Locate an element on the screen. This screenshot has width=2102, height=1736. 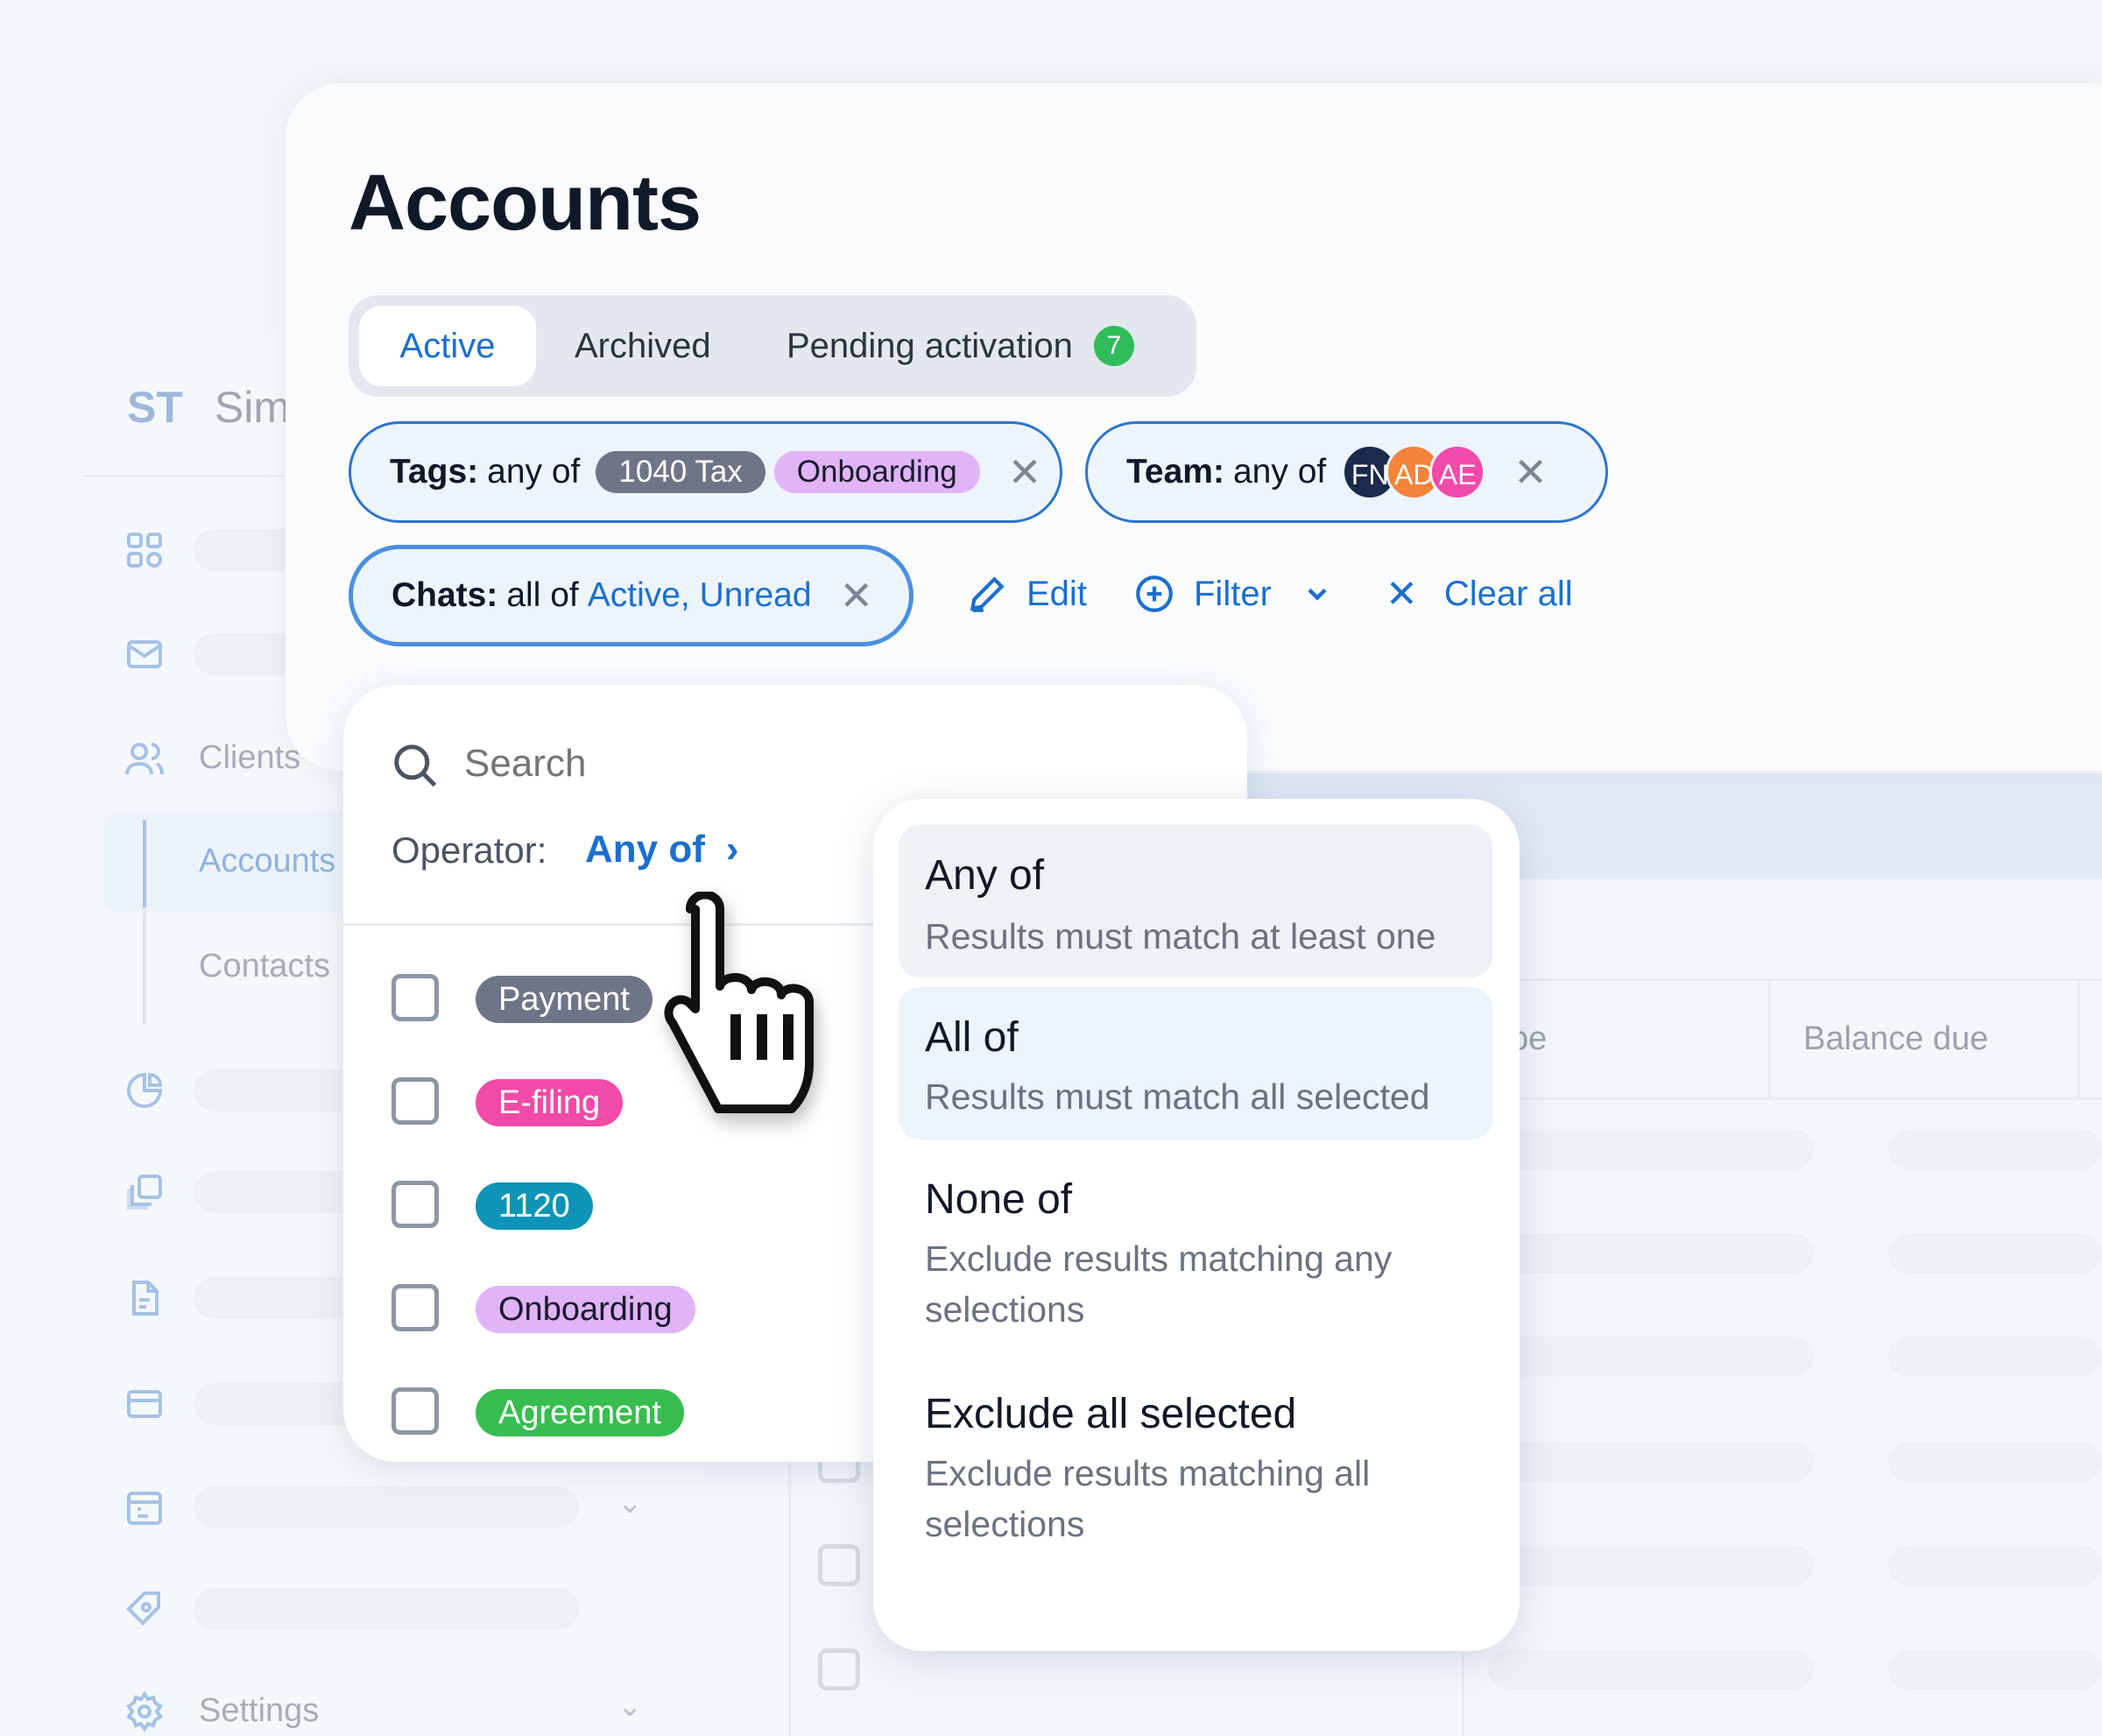
sidebar-item-accounts: Accounts is located at coordinates (267, 861).